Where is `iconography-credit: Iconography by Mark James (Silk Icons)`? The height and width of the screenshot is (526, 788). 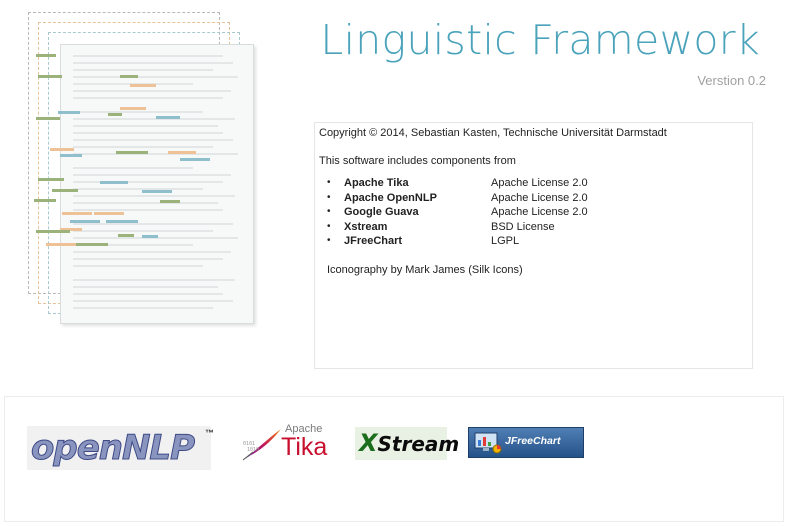 iconography-credit: Iconography by Mark James (Silk Icons) is located at coordinates (425, 270).